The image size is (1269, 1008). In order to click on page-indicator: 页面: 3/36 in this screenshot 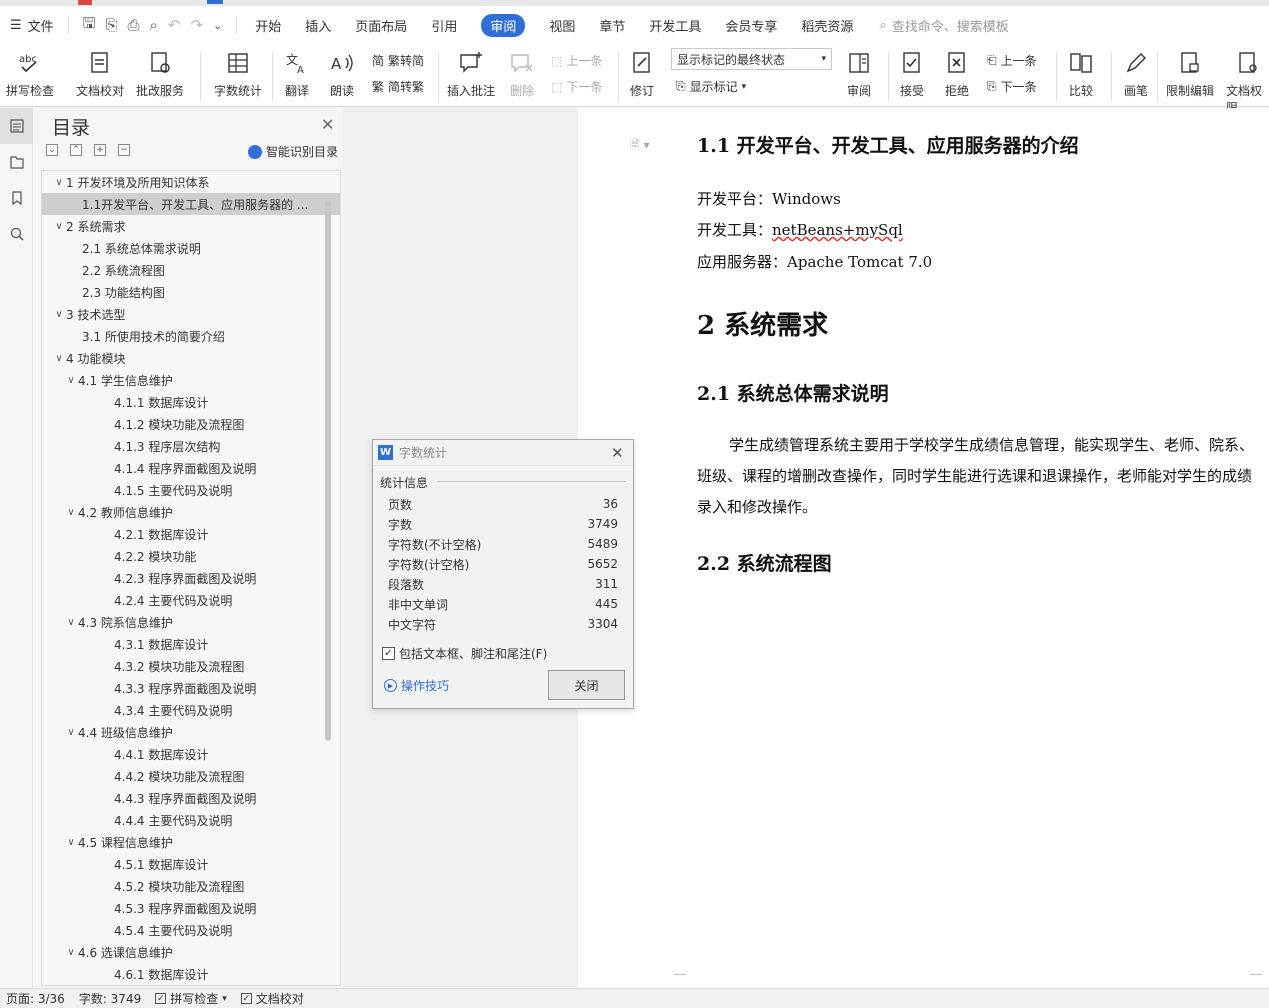, I will do `click(35, 998)`.